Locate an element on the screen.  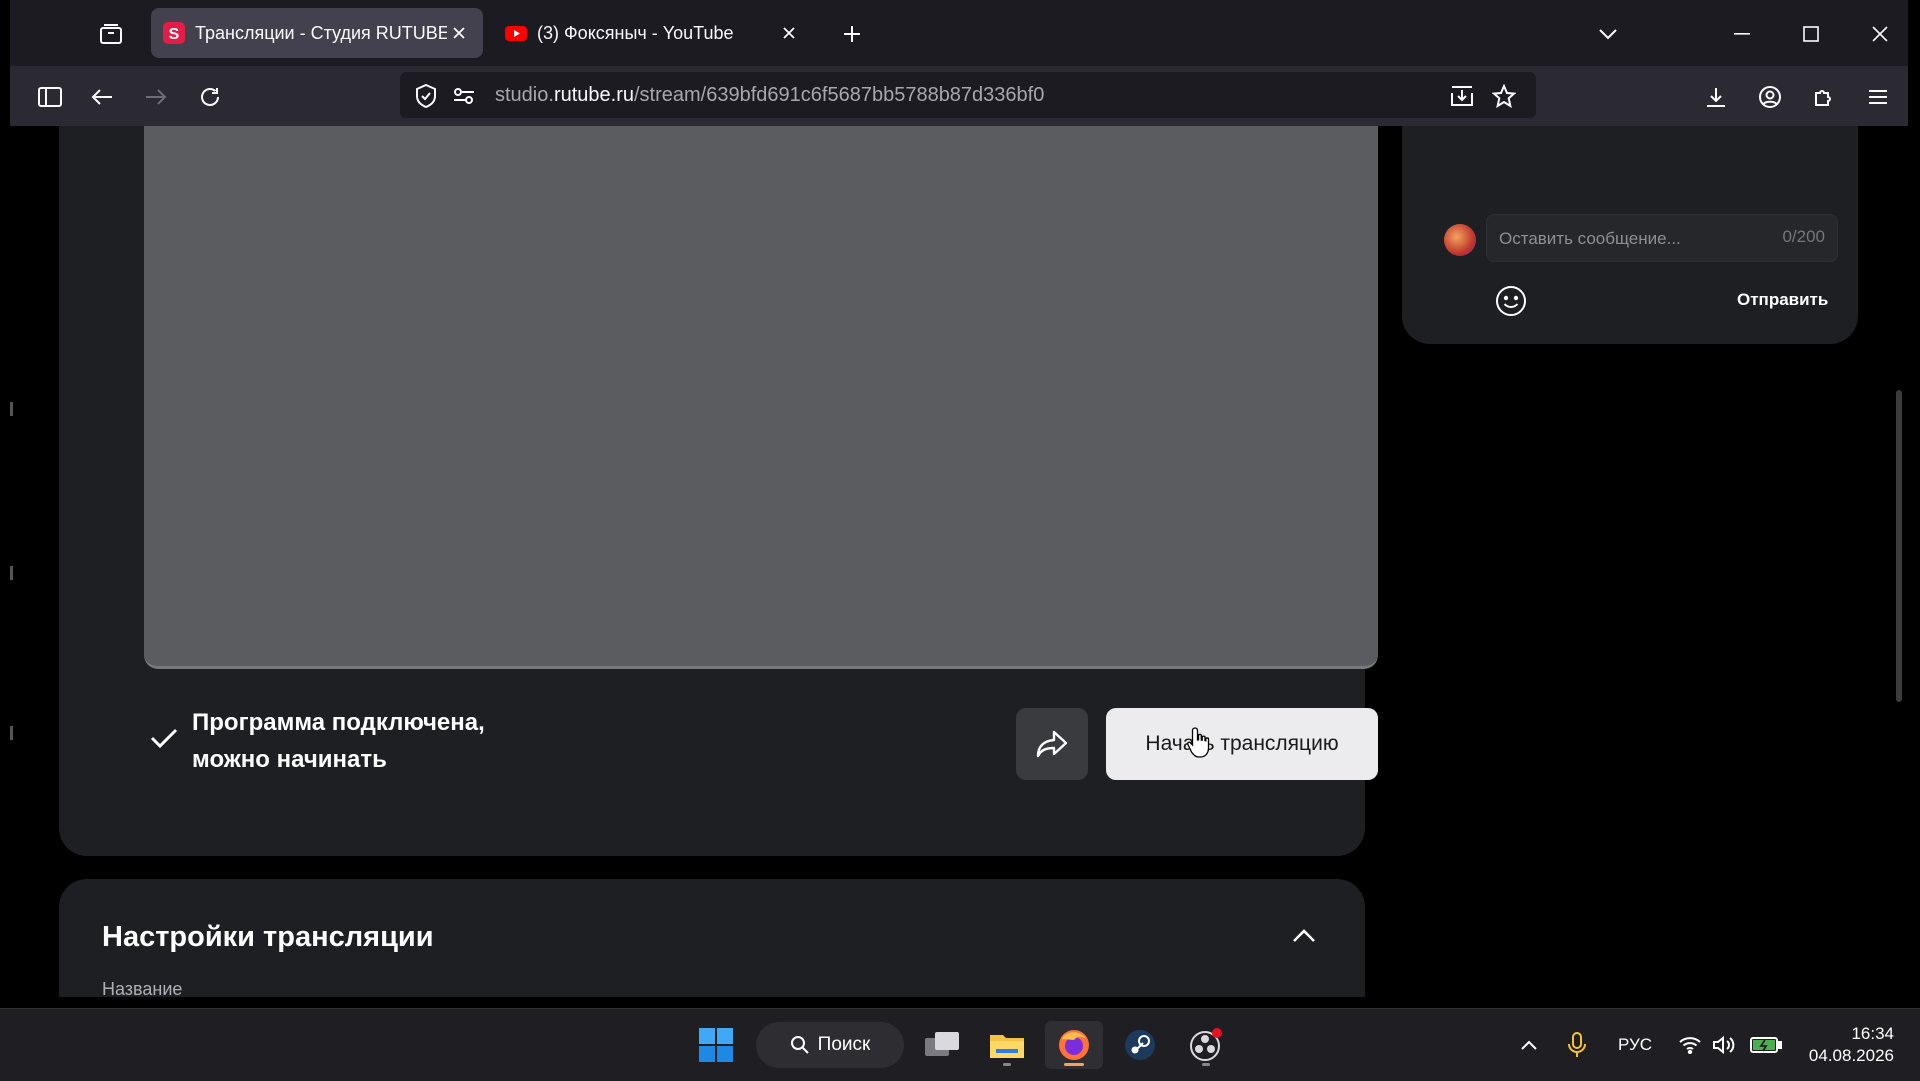
back-button is located at coordinates (102, 97).